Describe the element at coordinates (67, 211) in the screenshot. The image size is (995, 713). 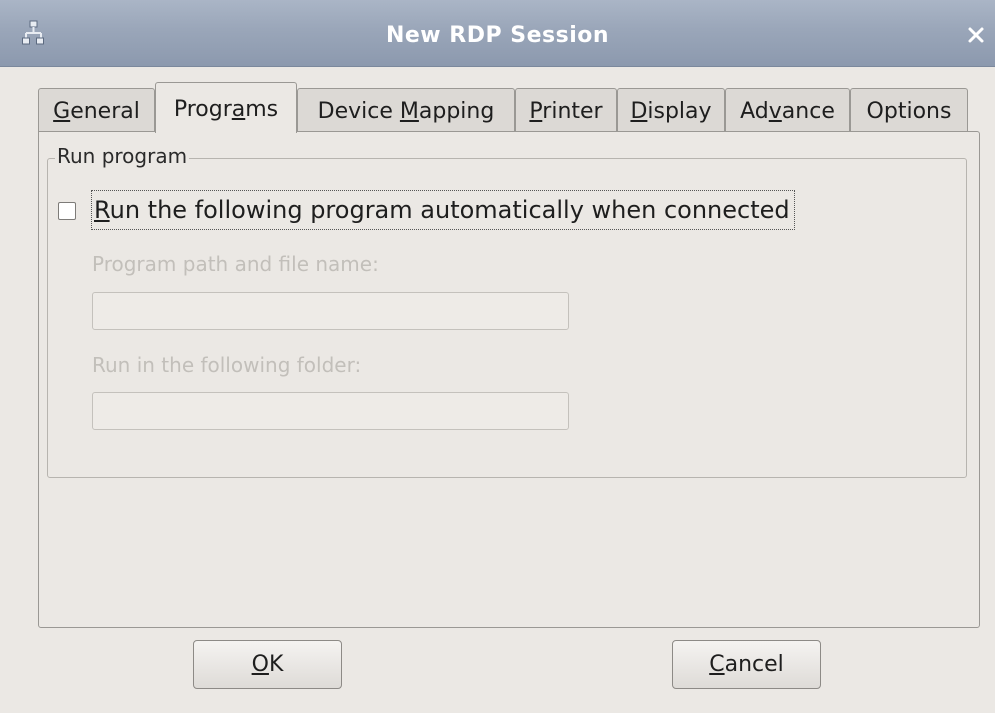
I see `auto-run-checkbox` at that location.